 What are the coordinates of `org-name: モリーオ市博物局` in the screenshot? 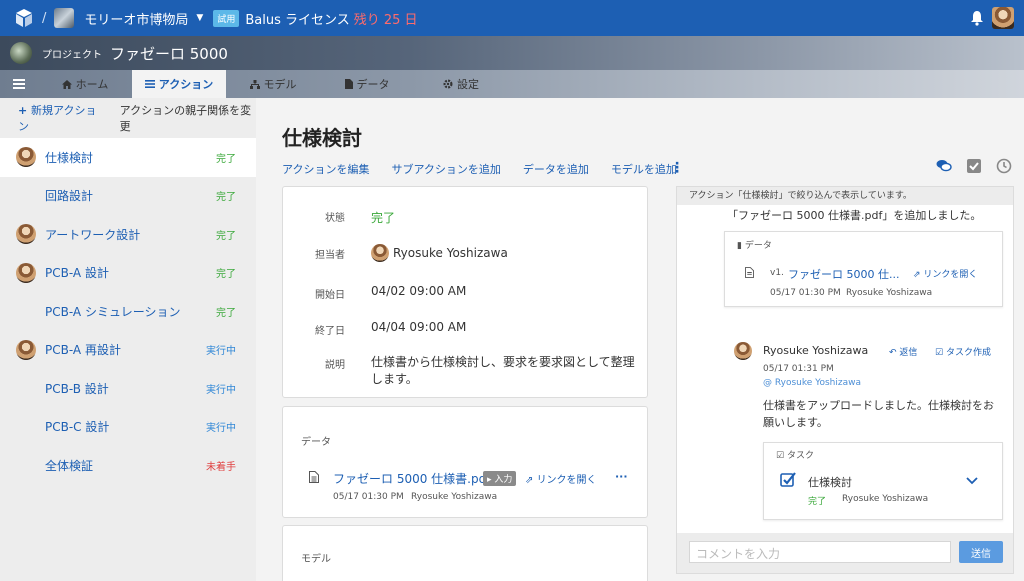 It's located at (136, 18).